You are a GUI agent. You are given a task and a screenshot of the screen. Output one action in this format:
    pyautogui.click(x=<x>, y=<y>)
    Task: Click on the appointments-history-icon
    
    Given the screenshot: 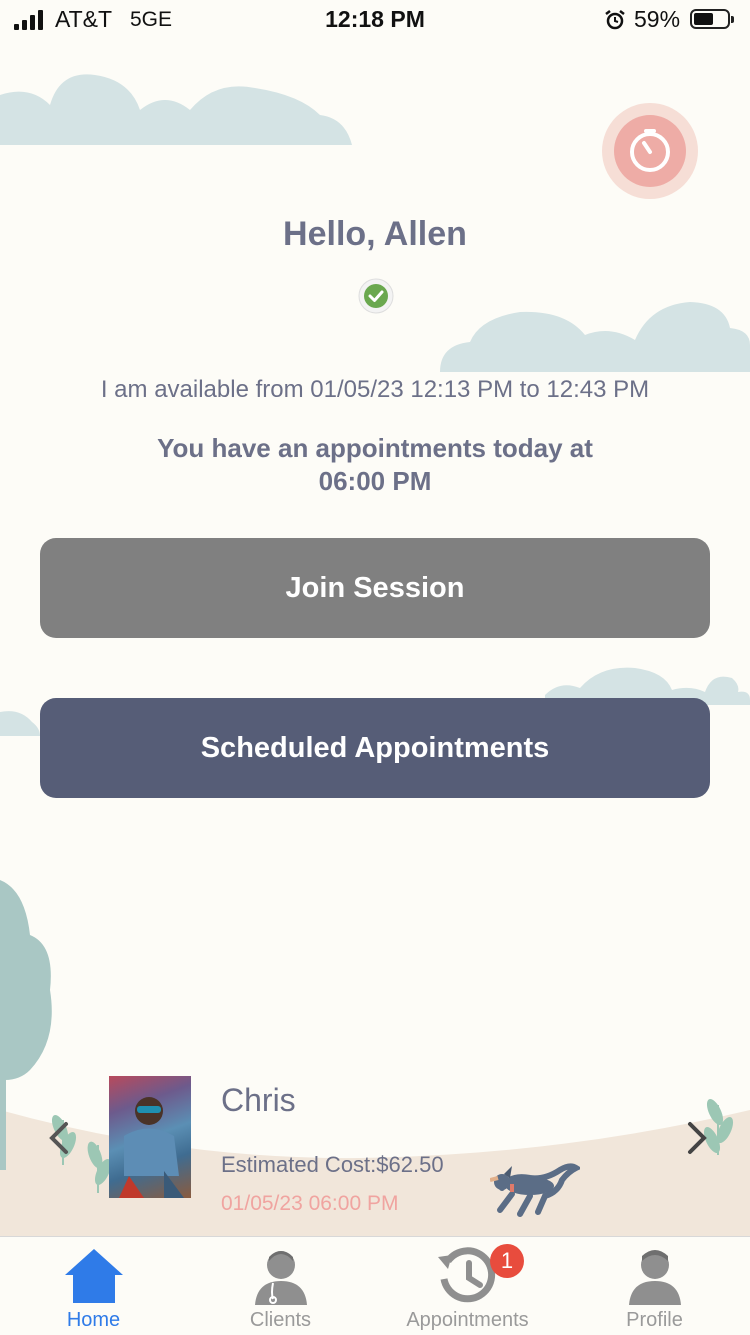 What is the action you would take?
    pyautogui.click(x=467, y=1275)
    